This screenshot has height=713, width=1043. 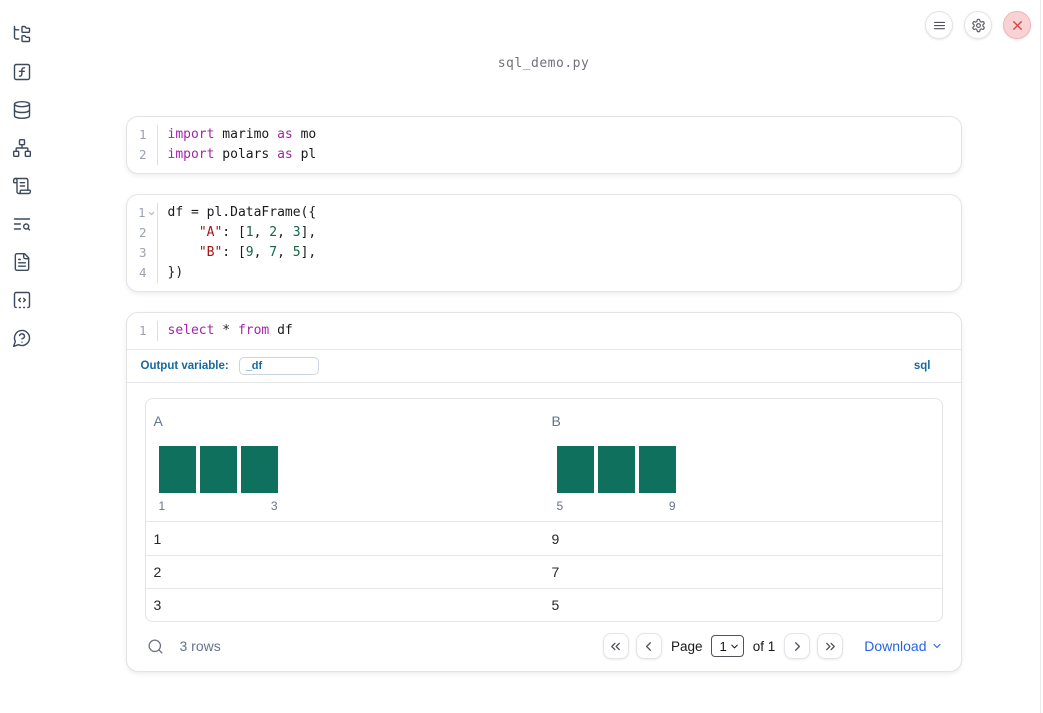 I want to click on code-line: 1 select * from df, so click(x=544, y=331).